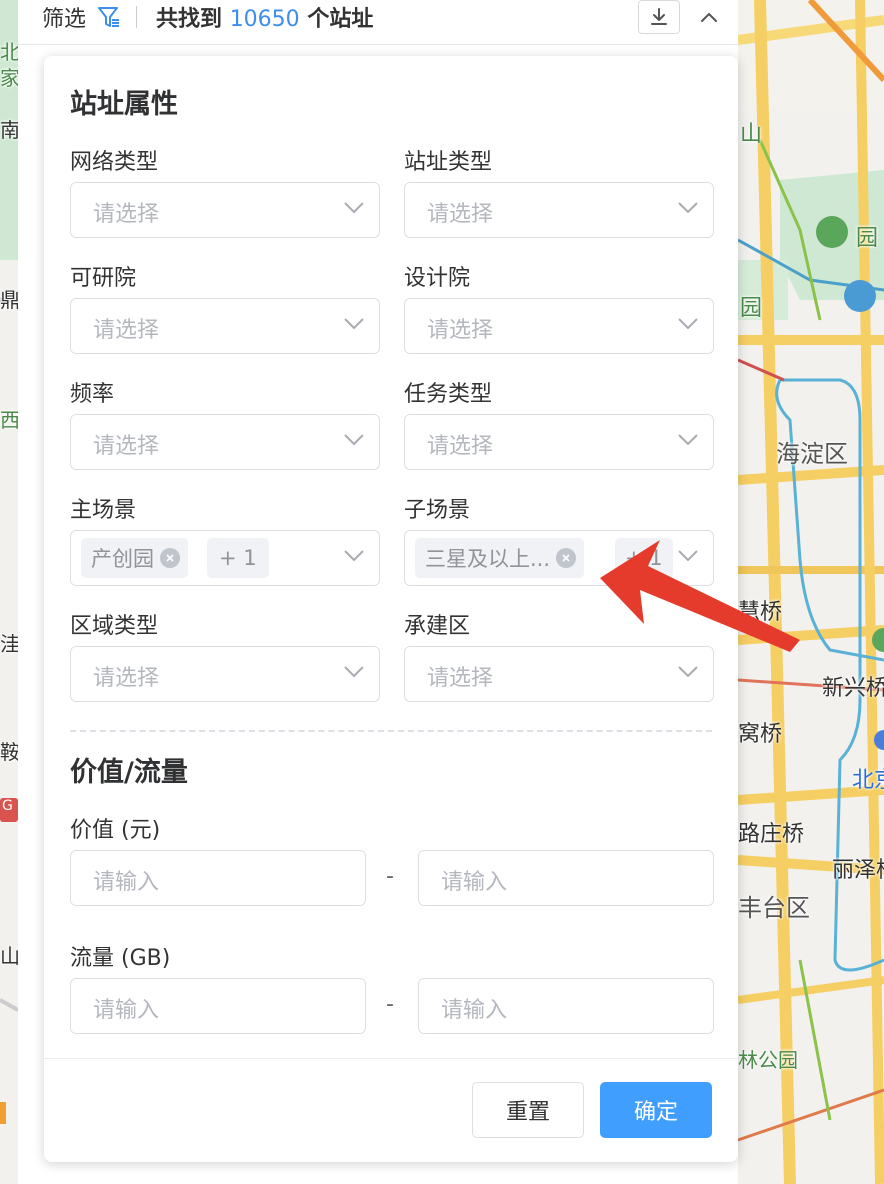 The width and height of the screenshot is (884, 1184). I want to click on construction-area-select: 请选择, so click(559, 674).